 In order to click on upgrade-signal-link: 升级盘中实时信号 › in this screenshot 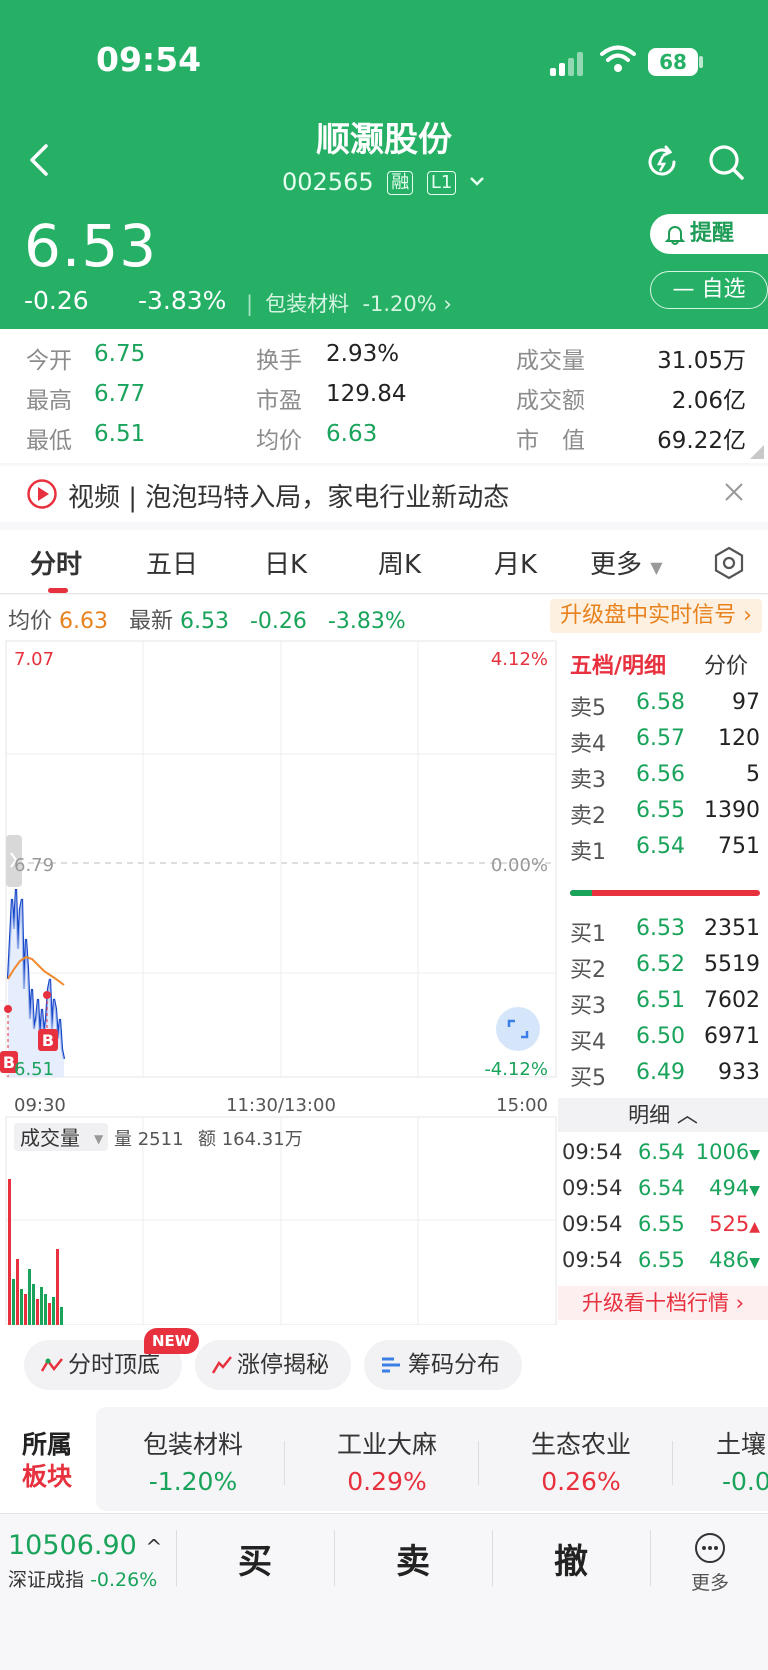, I will do `click(656, 616)`.